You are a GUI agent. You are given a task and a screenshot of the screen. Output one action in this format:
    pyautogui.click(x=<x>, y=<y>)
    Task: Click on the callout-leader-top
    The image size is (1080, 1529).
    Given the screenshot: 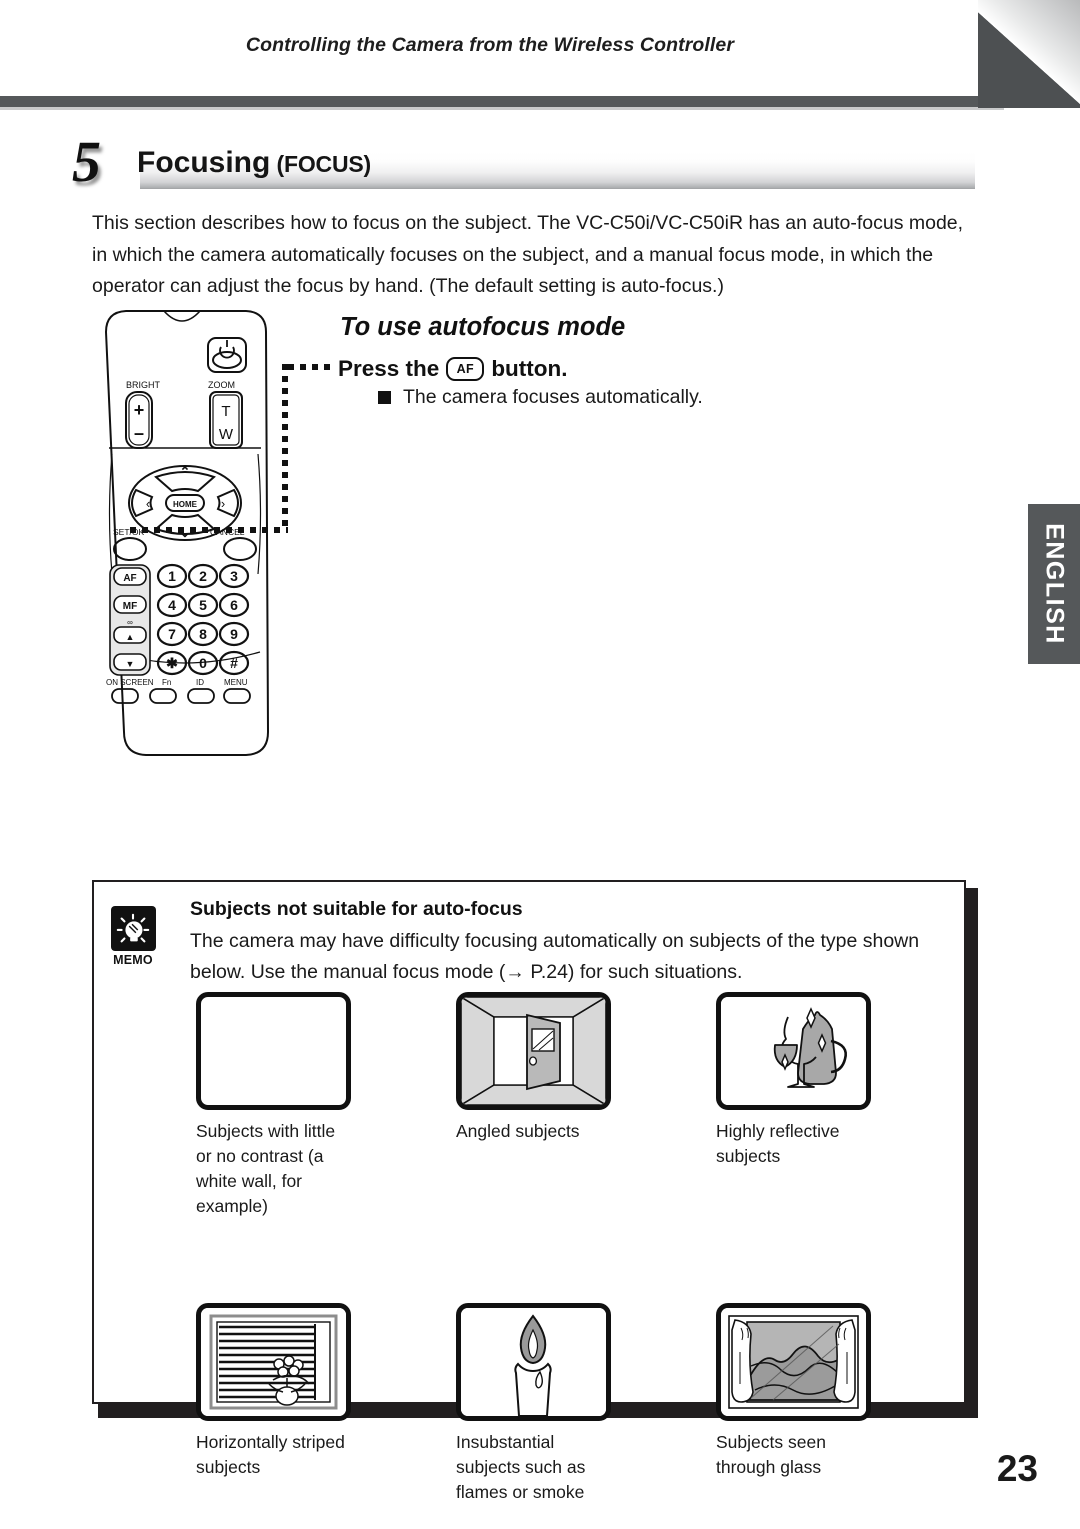 What is the action you would take?
    pyautogui.click(x=312, y=367)
    